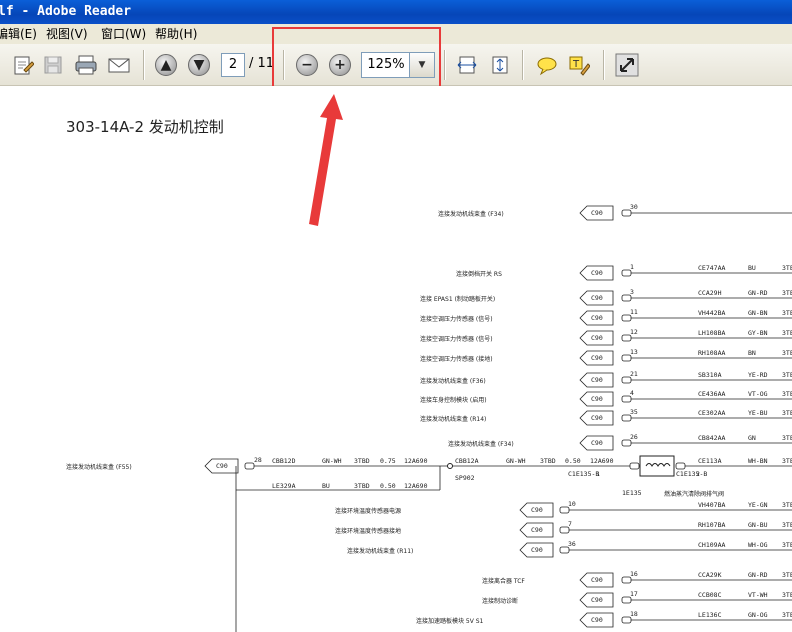  What do you see at coordinates (758, 545) in the screenshot?
I see `wire-color: WH-OG` at bounding box center [758, 545].